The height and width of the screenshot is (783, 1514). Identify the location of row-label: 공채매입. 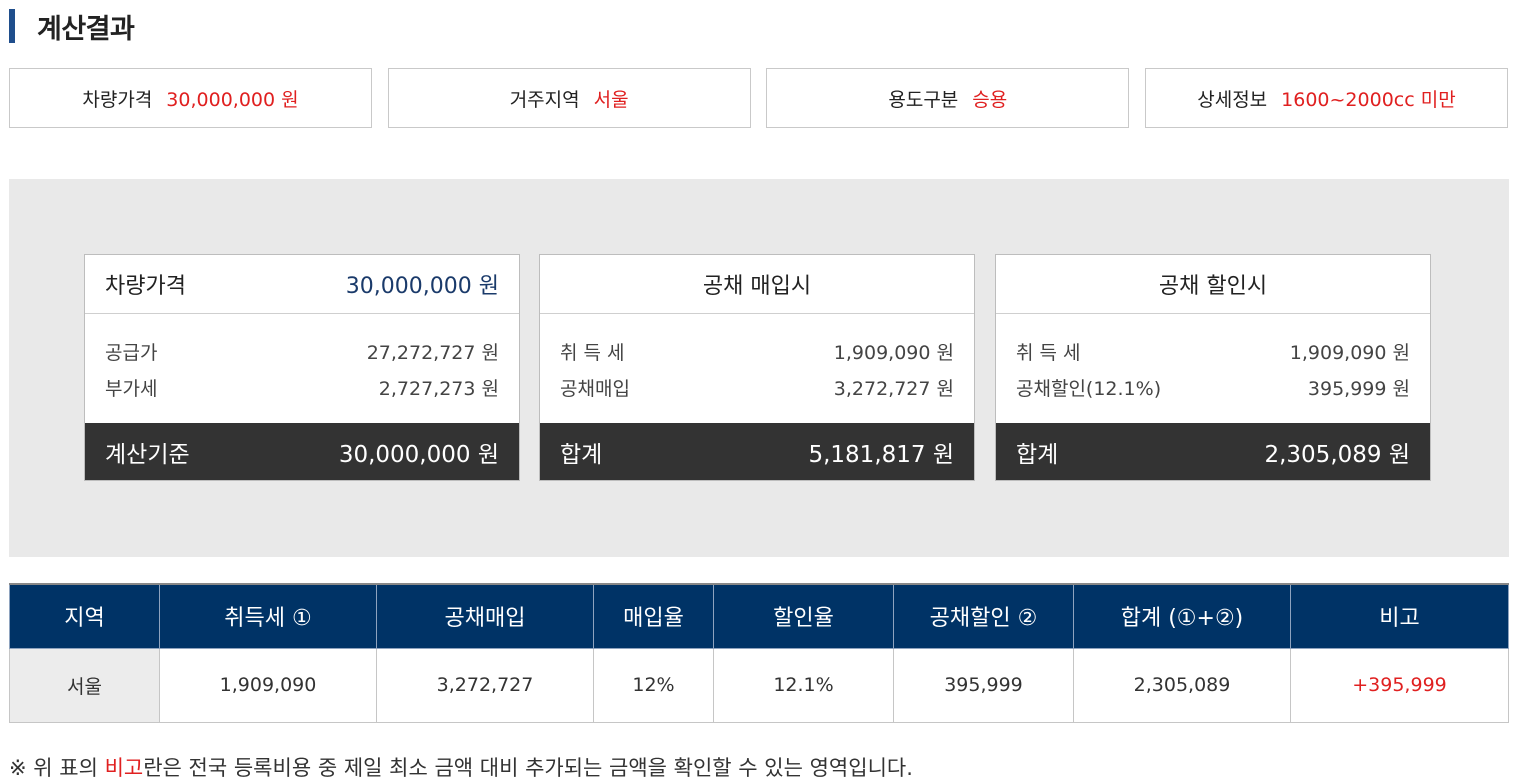
(595, 389).